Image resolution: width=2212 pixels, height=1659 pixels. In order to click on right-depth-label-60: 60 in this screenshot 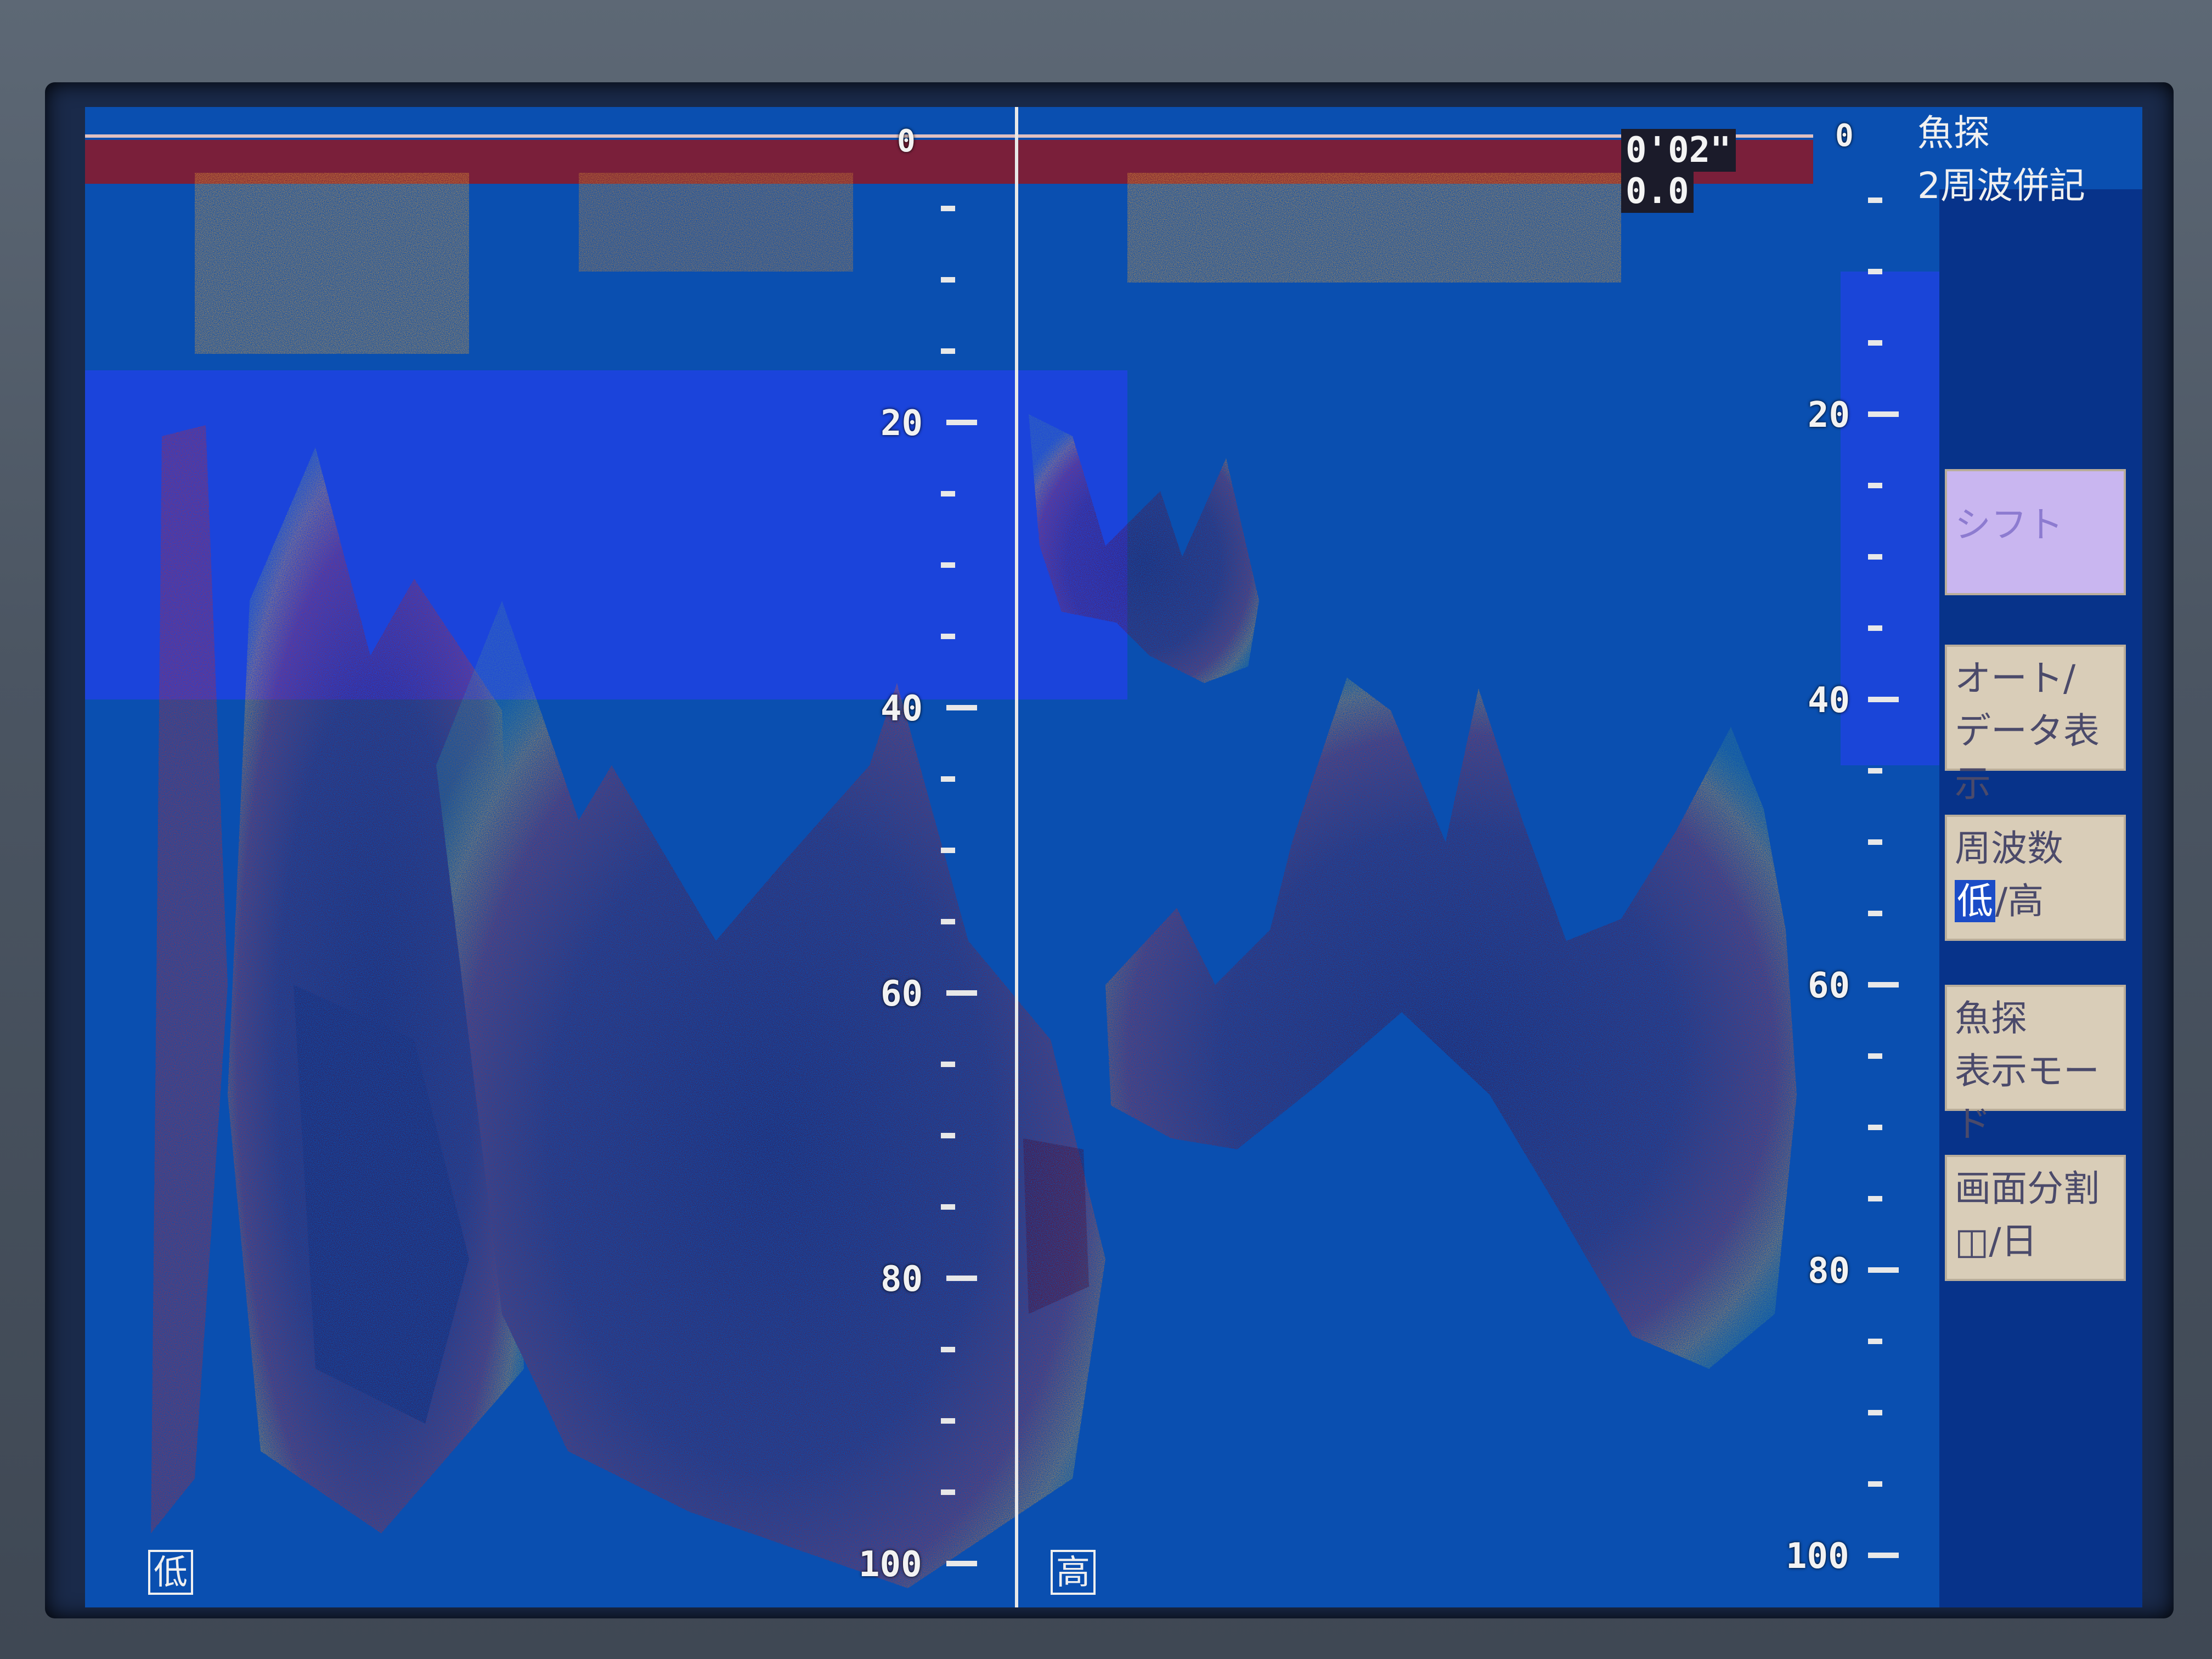, I will do `click(1829, 986)`.